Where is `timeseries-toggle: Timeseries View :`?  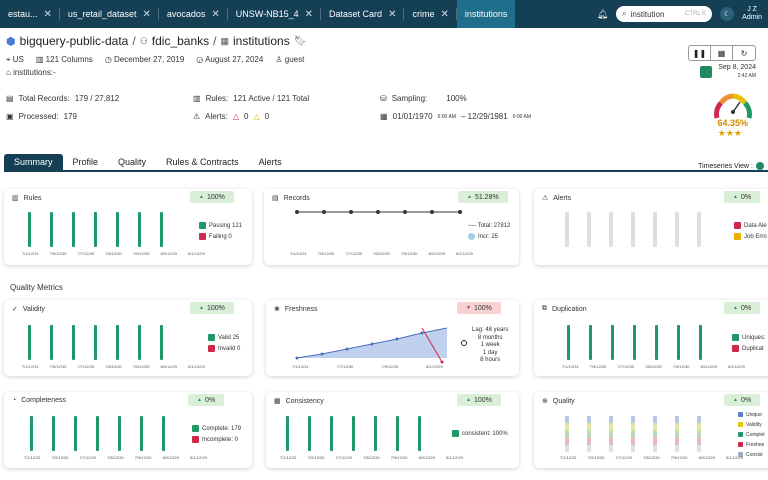
timeseries-toggle: Timeseries View : is located at coordinates (731, 166).